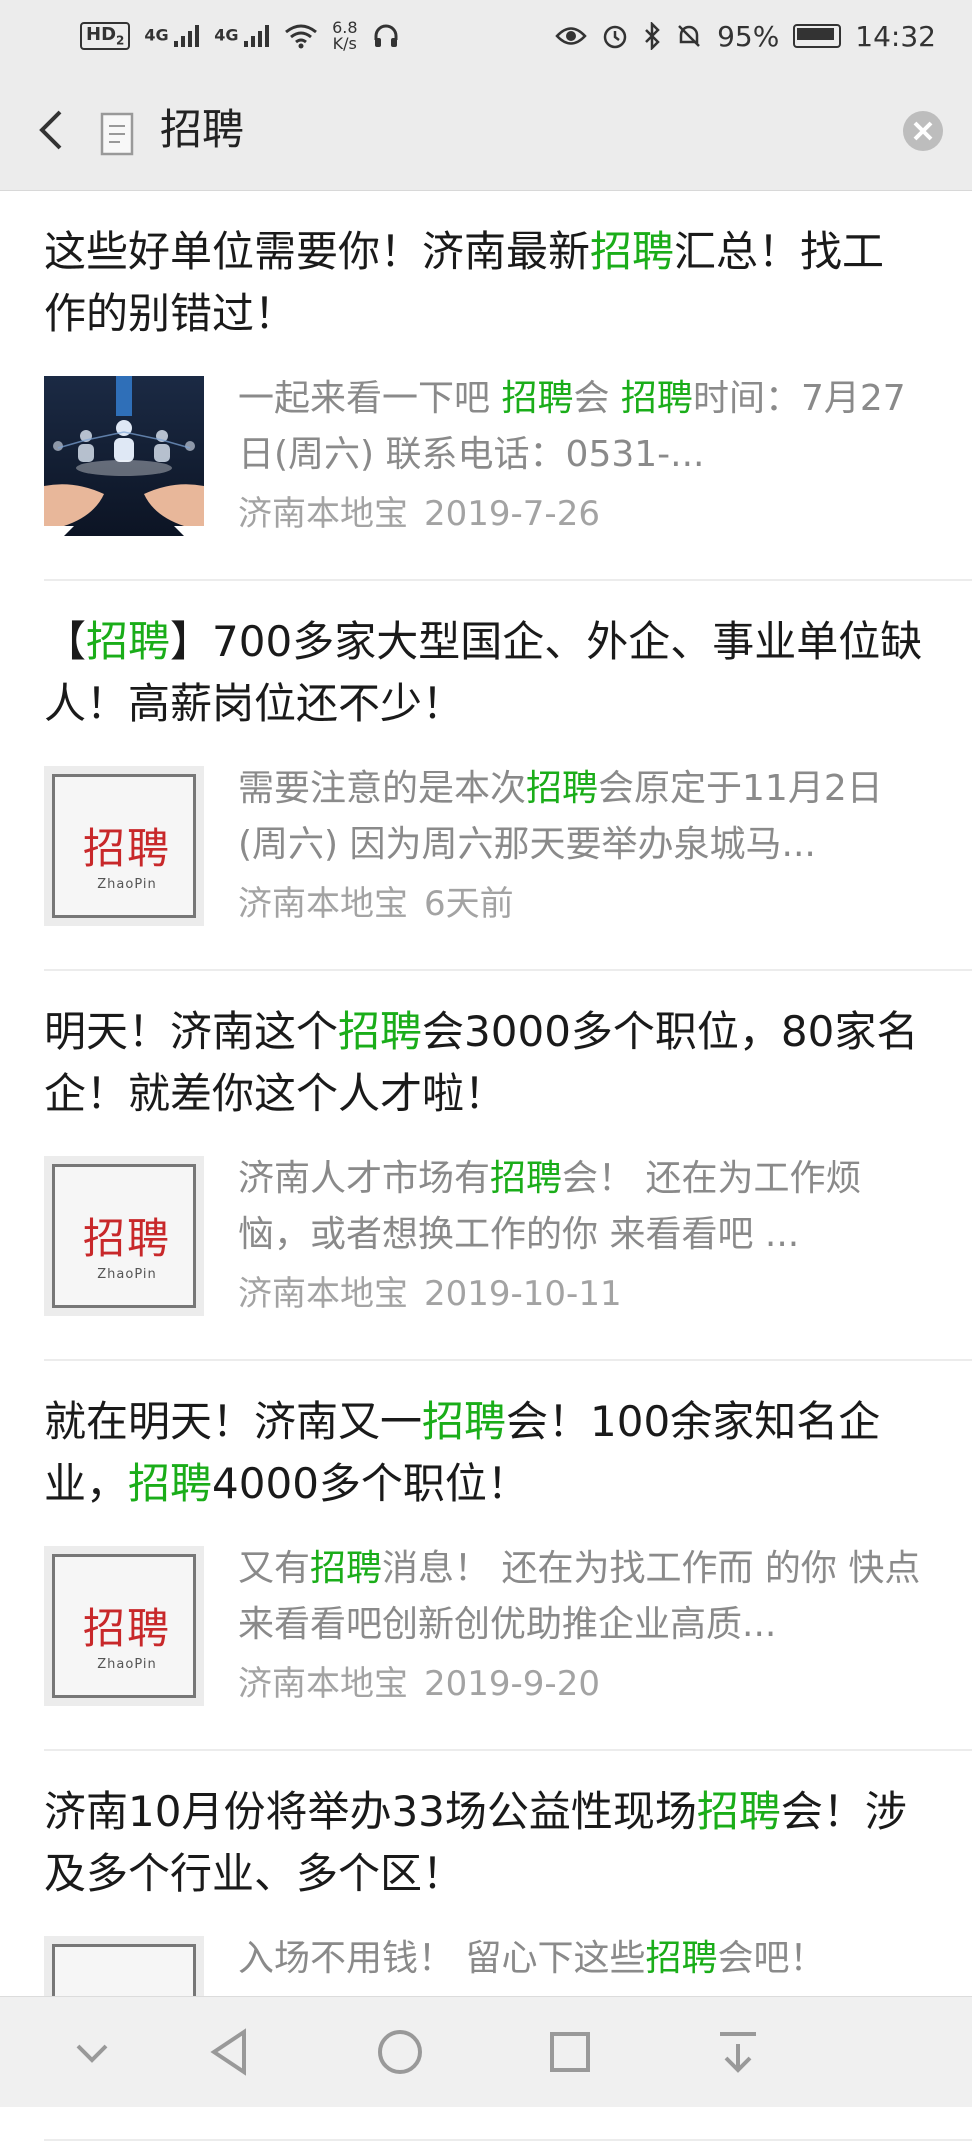  Describe the element at coordinates (486, 36) in the screenshot. I see `status-bar: HD2 4G 4G 6.8 K/s 95% 14:32` at that location.